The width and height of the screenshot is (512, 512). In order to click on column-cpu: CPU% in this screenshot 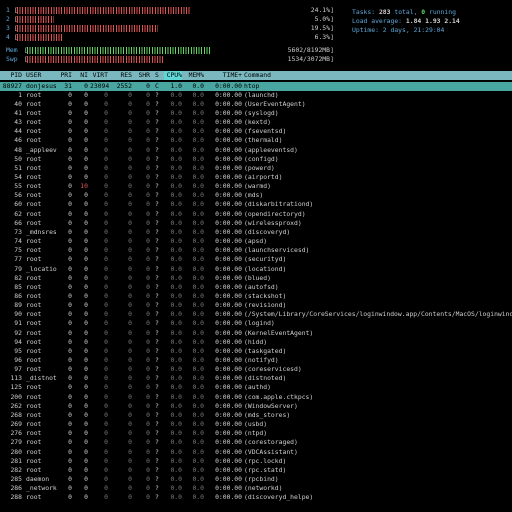, I will do `click(173, 75)`.